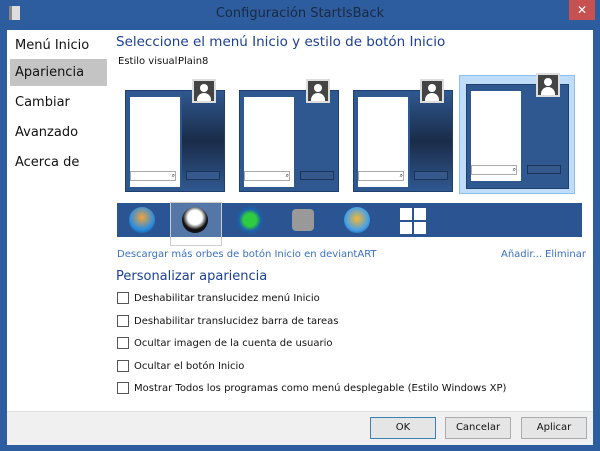 This screenshot has height=451, width=600. Describe the element at coordinates (58, 45) in the screenshot. I see `sidebar-item-menu-inicio: Menú Inicio` at that location.